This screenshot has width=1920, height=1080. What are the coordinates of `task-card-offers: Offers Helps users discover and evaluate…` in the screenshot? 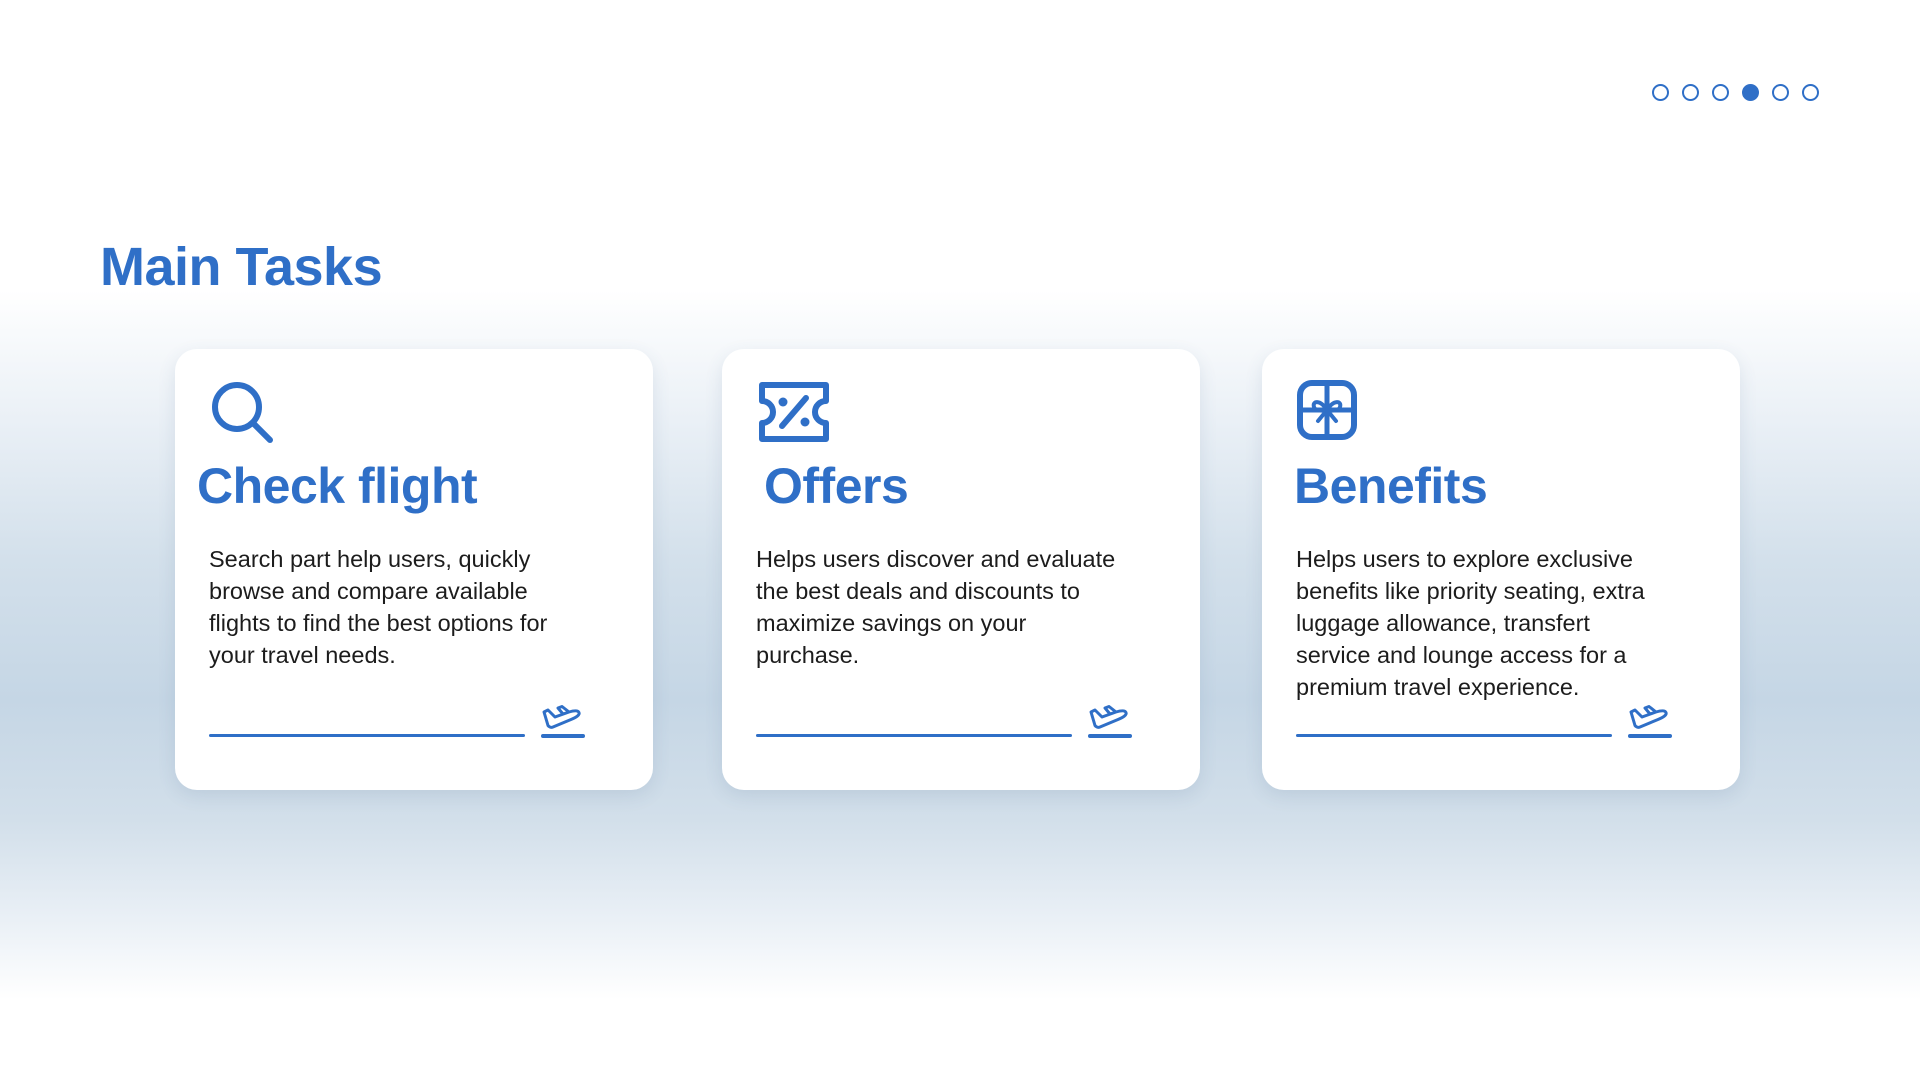 It's located at (961, 569).